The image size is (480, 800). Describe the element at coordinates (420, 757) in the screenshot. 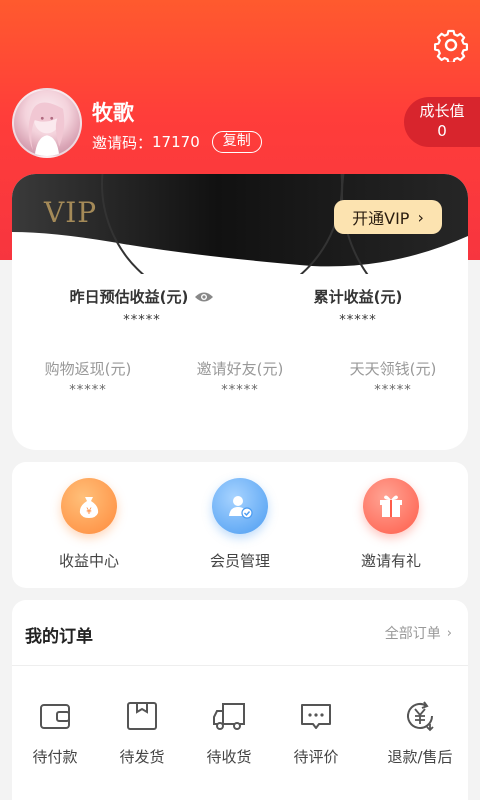

I see `order-label: 退款/售后` at that location.